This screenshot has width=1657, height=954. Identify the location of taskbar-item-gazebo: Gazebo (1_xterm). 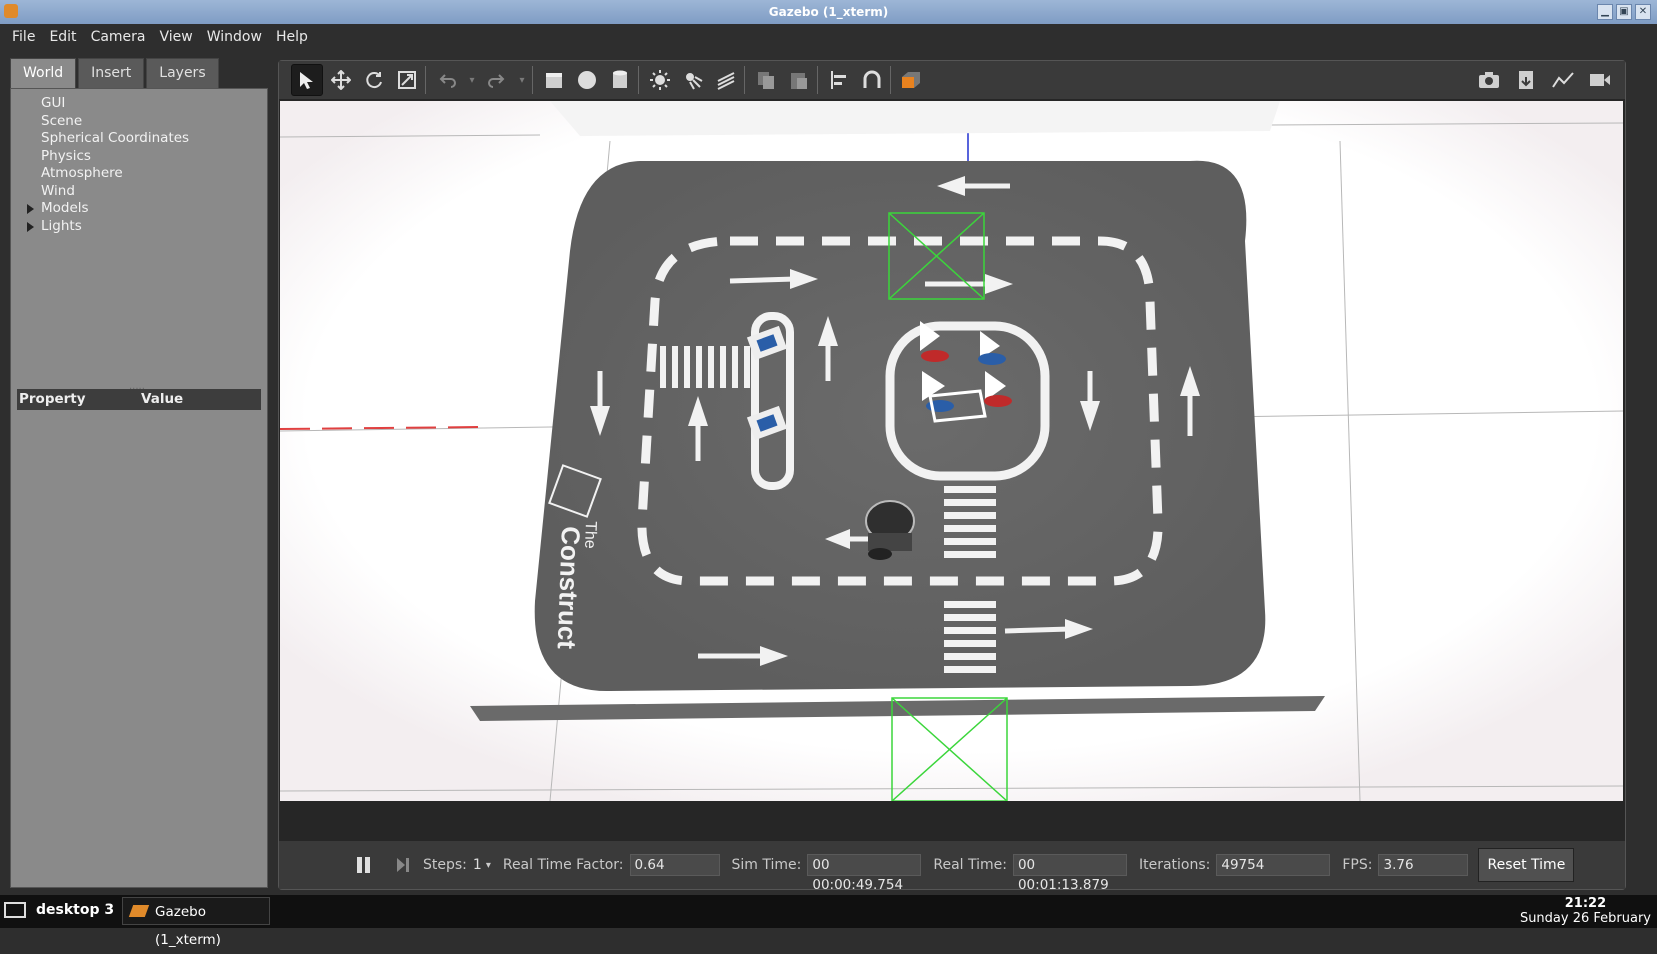
(196, 922).